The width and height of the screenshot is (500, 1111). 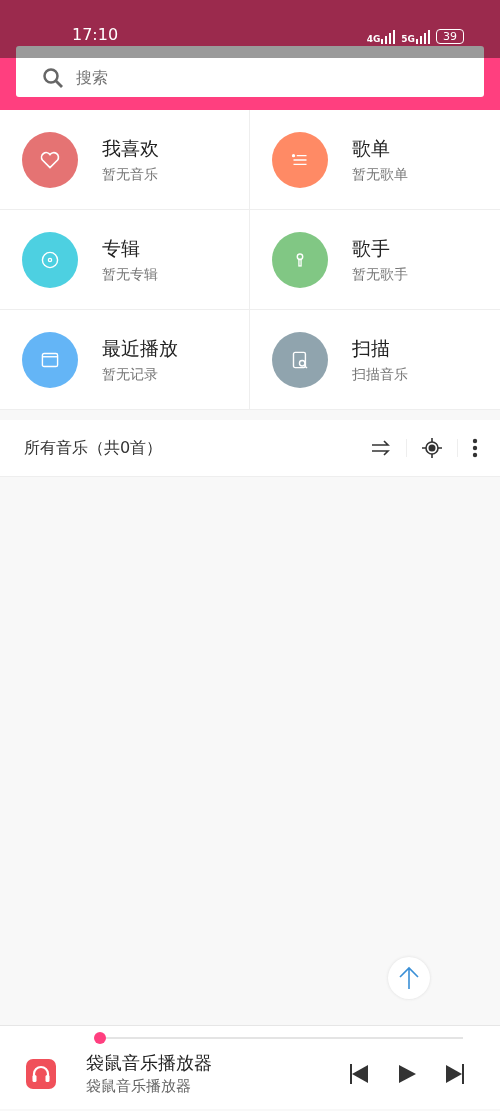 What do you see at coordinates (53, 77) in the screenshot?
I see `search-icon` at bounding box center [53, 77].